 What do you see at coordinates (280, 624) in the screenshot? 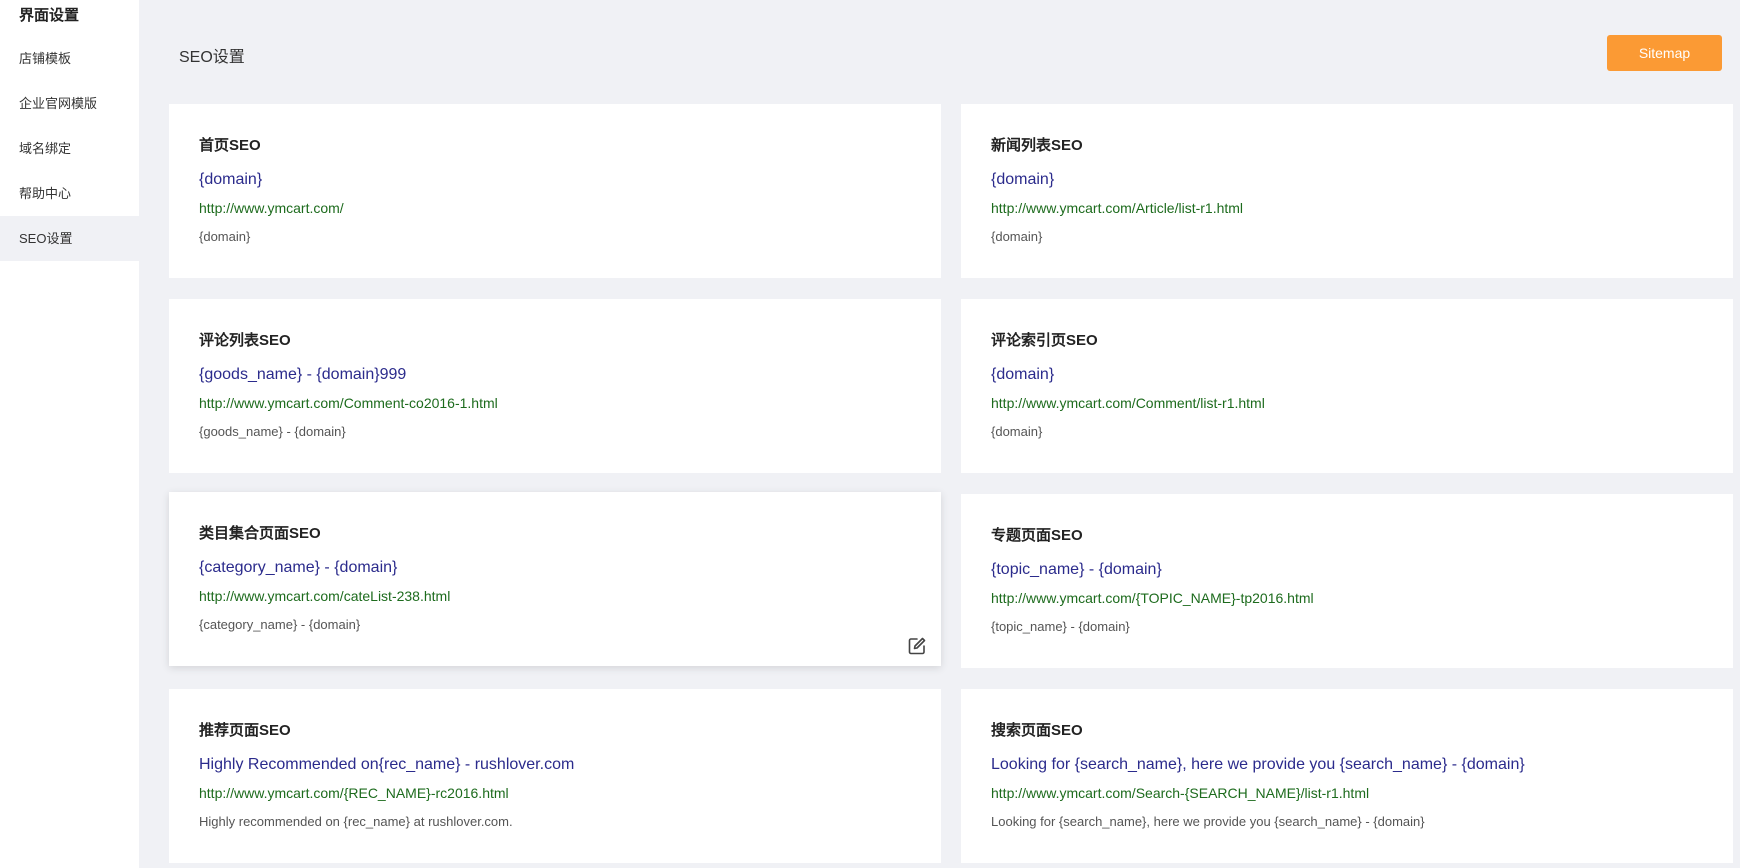
I see `card-description: {category_name} - {domain}` at bounding box center [280, 624].